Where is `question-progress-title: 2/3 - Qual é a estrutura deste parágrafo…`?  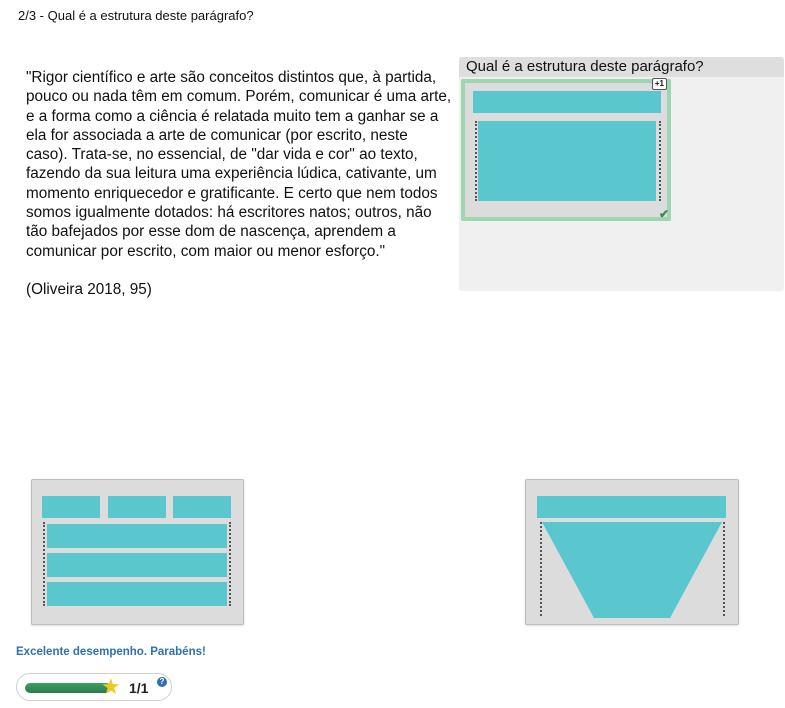
question-progress-title: 2/3 - Qual é a estrutura deste parágrafo… is located at coordinates (136, 15).